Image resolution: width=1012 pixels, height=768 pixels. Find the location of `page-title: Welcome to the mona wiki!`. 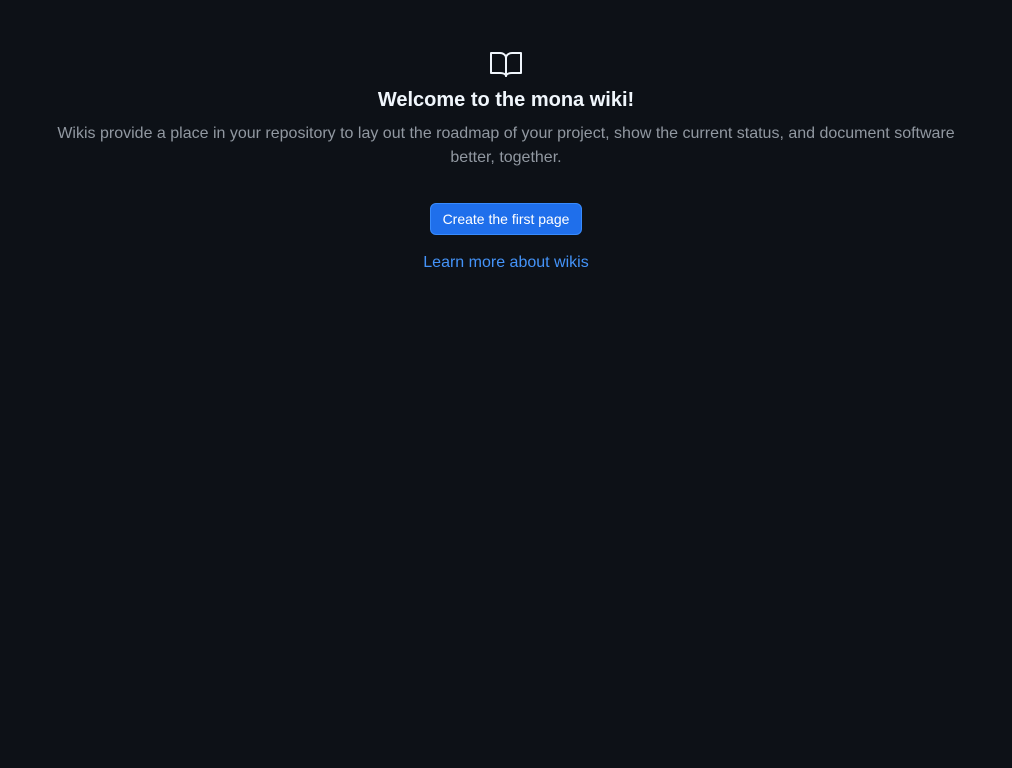

page-title: Welcome to the mona wiki! is located at coordinates (506, 100).